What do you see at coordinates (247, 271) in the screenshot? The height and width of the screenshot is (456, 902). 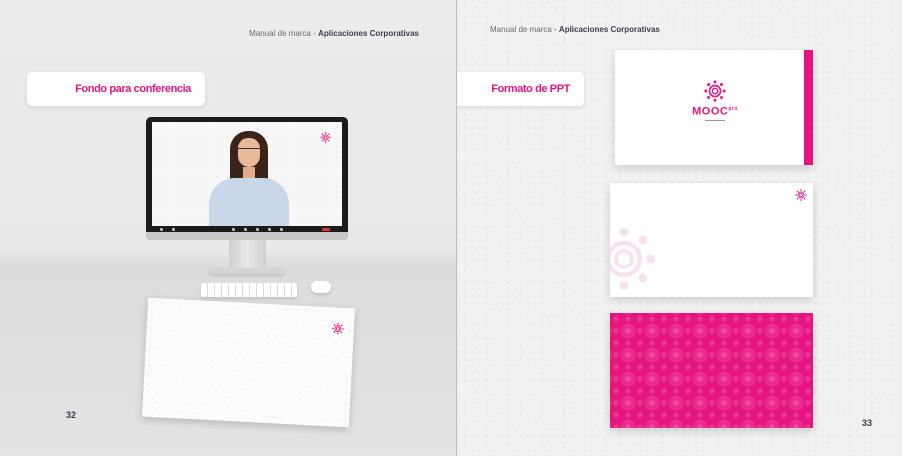 I see `monitor-base` at bounding box center [247, 271].